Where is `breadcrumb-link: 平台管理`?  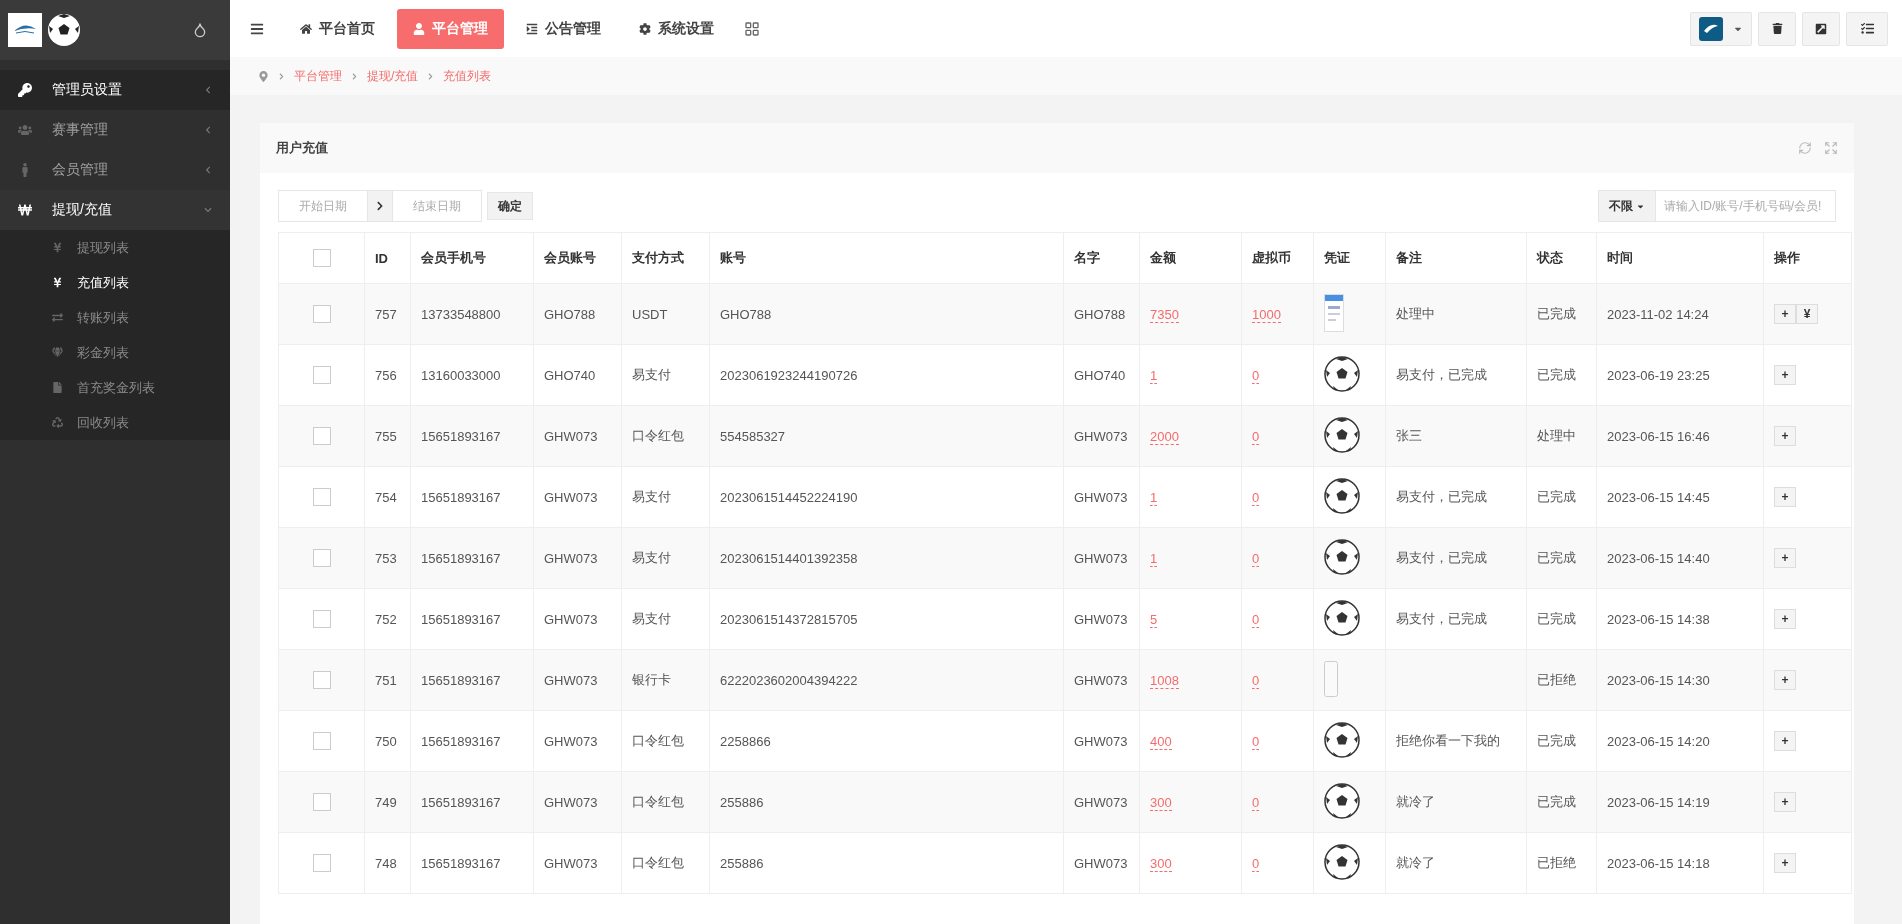 breadcrumb-link: 平台管理 is located at coordinates (318, 76).